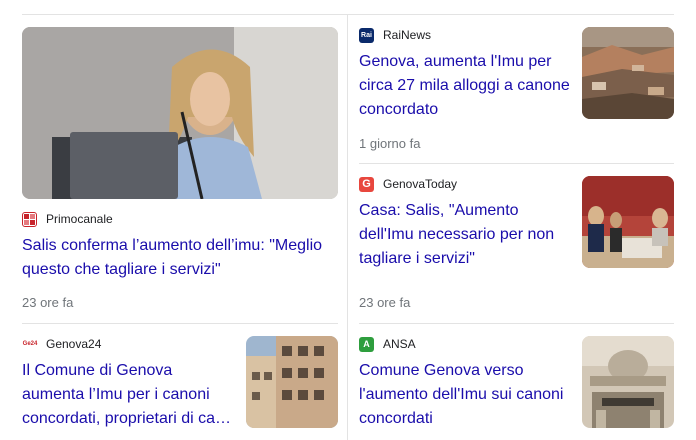 The height and width of the screenshot is (440, 696). What do you see at coordinates (407, 35) in the screenshot?
I see `source-name: RaiNews` at bounding box center [407, 35].